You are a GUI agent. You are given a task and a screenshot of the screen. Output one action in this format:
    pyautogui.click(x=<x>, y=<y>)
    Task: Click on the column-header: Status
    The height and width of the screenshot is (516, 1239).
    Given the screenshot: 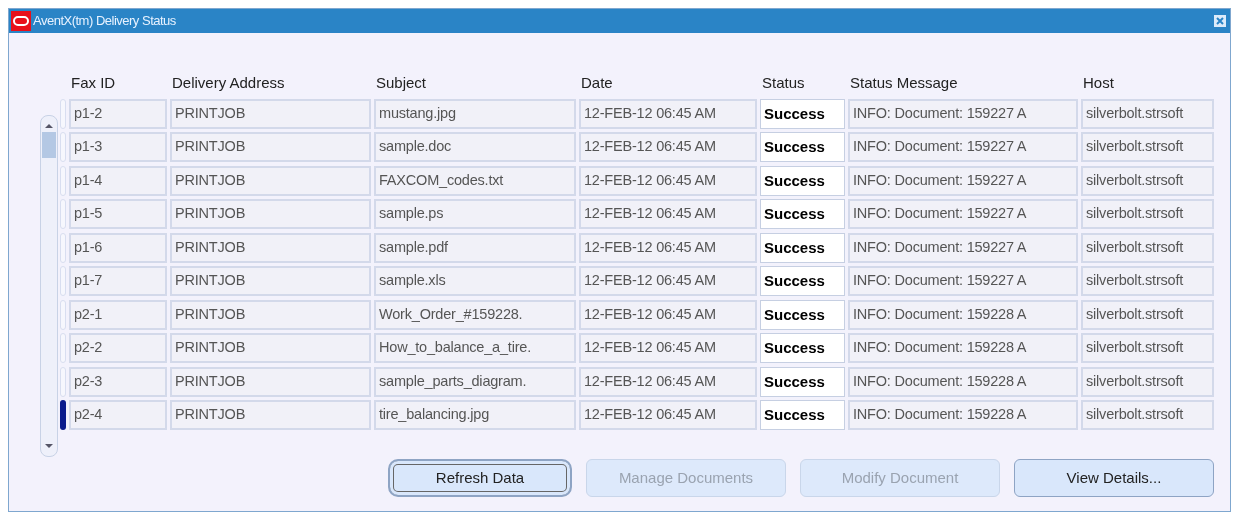 What is the action you would take?
    pyautogui.click(x=783, y=82)
    